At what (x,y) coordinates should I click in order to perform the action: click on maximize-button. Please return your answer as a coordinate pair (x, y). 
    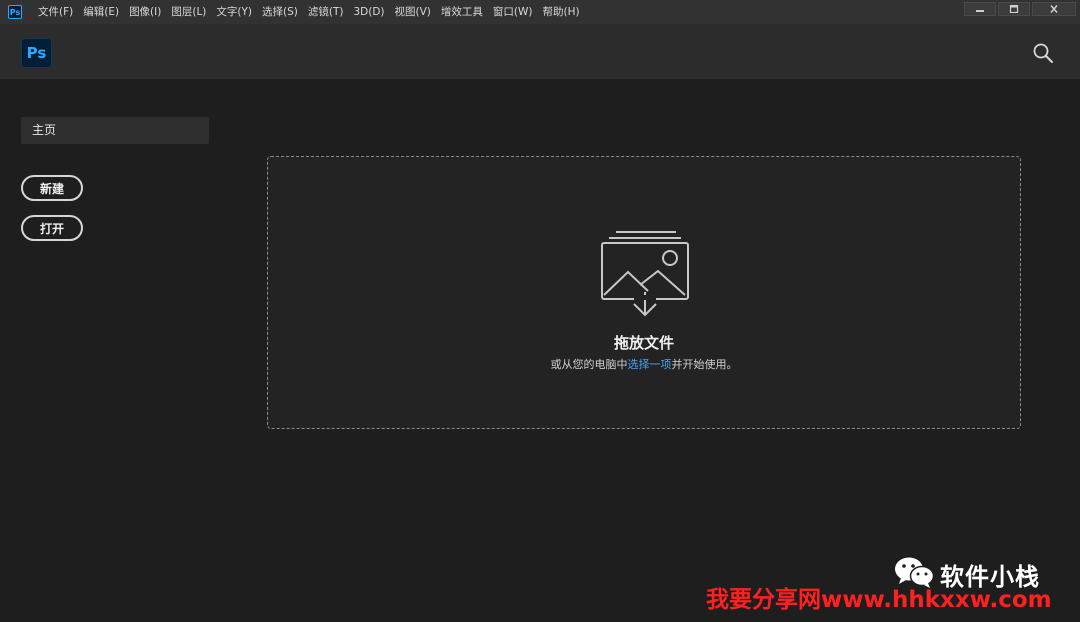
    Looking at the image, I should click on (1014, 9).